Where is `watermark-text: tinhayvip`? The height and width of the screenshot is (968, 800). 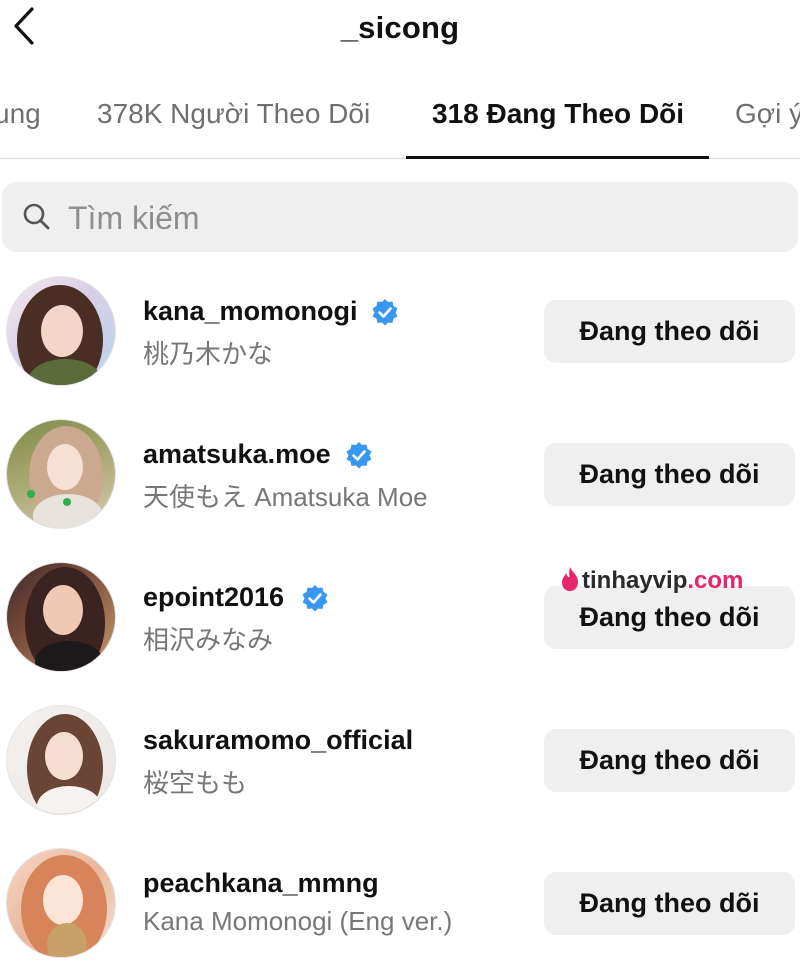 watermark-text: tinhayvip is located at coordinates (635, 580).